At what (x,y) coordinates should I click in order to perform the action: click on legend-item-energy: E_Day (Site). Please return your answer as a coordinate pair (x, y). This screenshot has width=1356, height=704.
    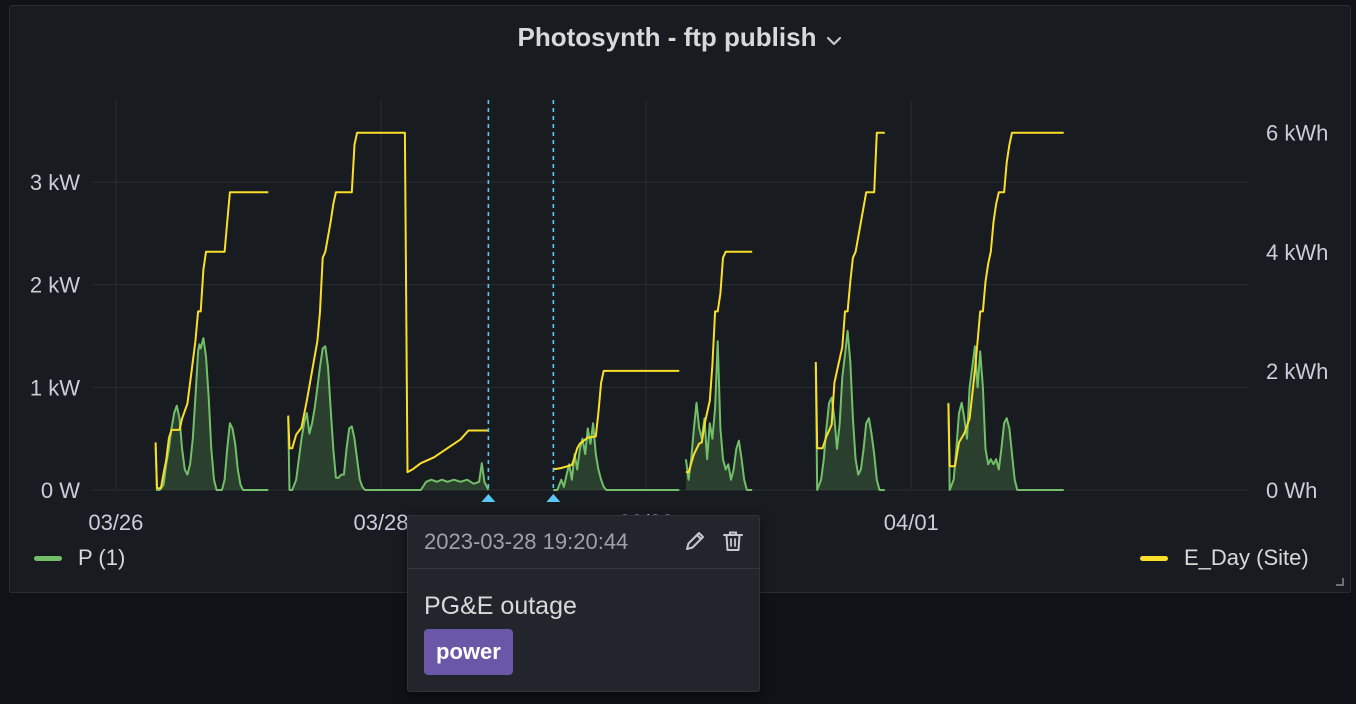
    Looking at the image, I should click on (1224, 558).